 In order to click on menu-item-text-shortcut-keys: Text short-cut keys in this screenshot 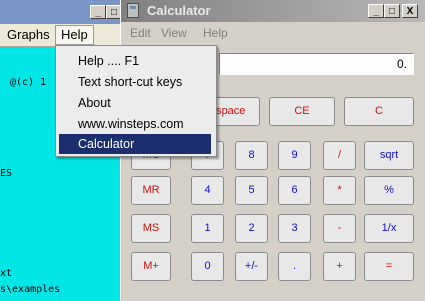, I will do `click(135, 82)`.